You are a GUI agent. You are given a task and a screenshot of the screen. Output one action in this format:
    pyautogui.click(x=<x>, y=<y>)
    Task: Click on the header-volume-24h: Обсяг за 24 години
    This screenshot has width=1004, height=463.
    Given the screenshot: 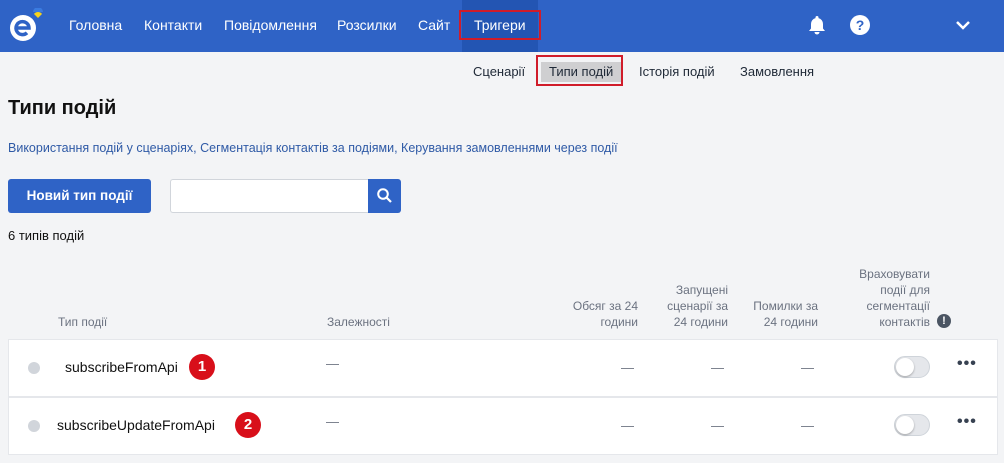 What is the action you would take?
    pyautogui.click(x=601, y=314)
    